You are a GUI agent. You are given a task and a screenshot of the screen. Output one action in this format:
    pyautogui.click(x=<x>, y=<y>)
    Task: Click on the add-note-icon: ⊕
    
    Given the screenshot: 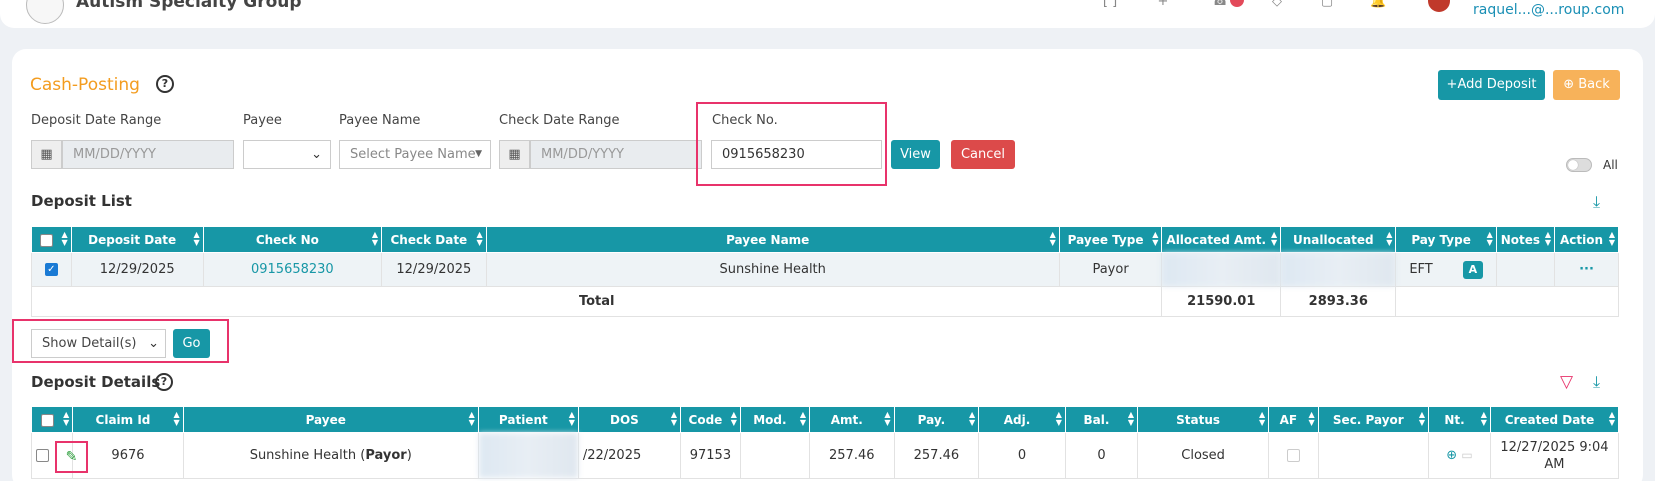 What is the action you would take?
    pyautogui.click(x=1451, y=455)
    